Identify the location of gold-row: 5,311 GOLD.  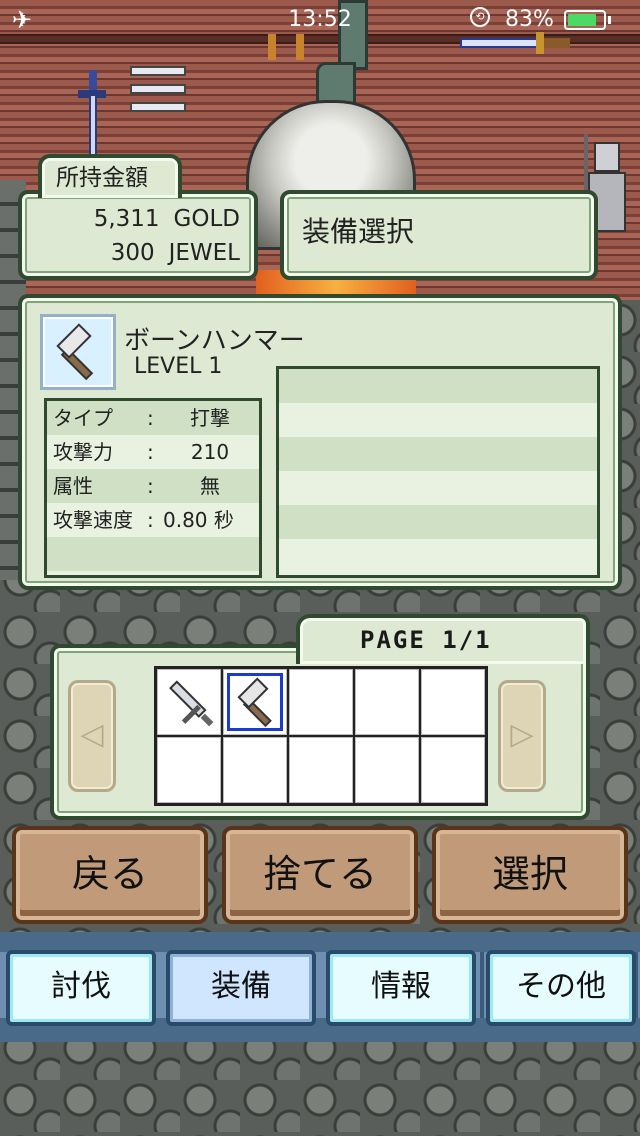
(167, 219).